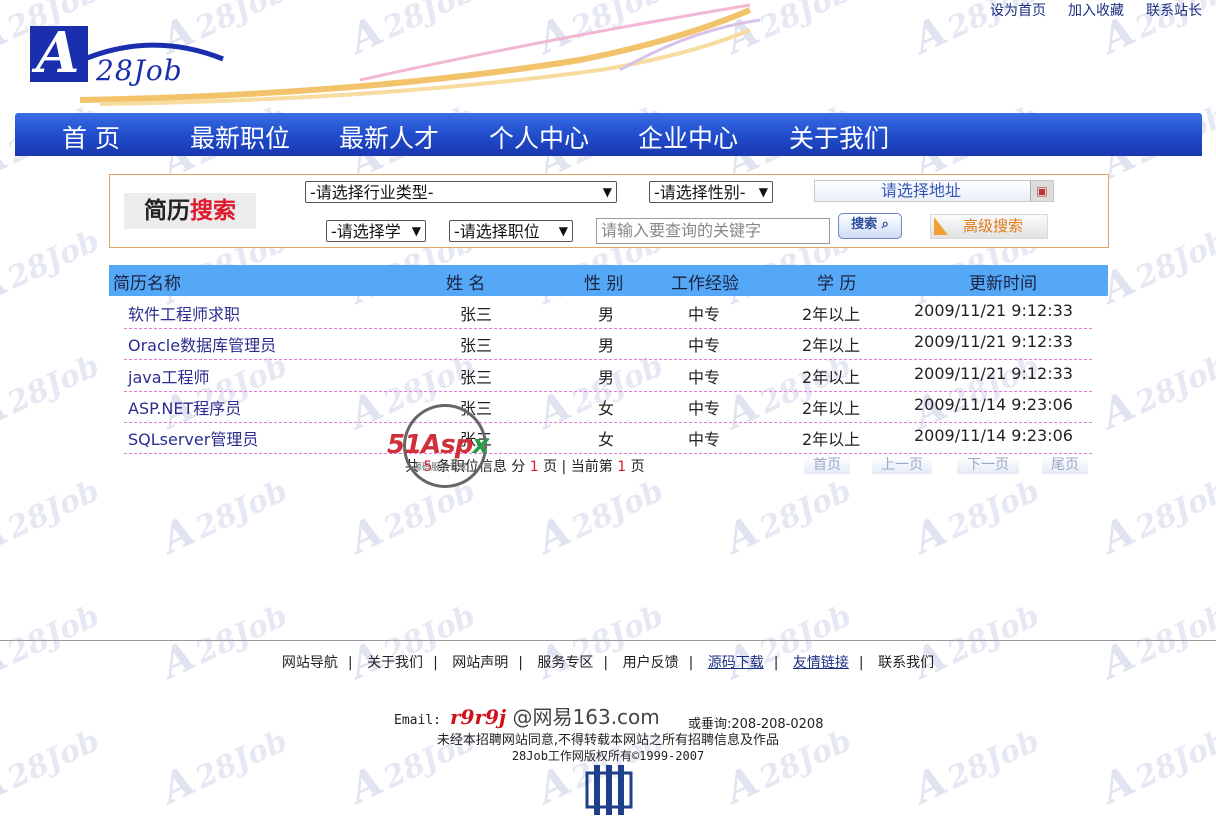  Describe the element at coordinates (622, 467) in the screenshot. I see `current-page: 1` at that location.